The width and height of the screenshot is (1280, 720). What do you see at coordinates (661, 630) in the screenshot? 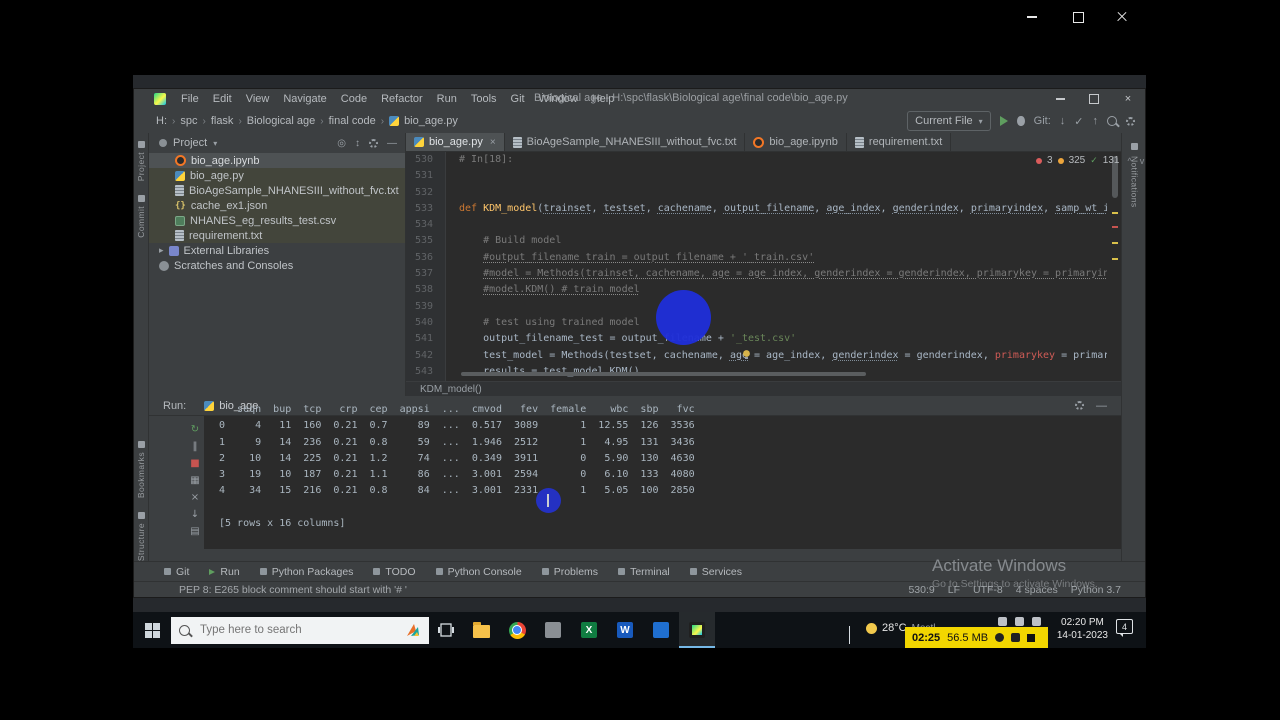
I see `taskbar-app-blue` at bounding box center [661, 630].